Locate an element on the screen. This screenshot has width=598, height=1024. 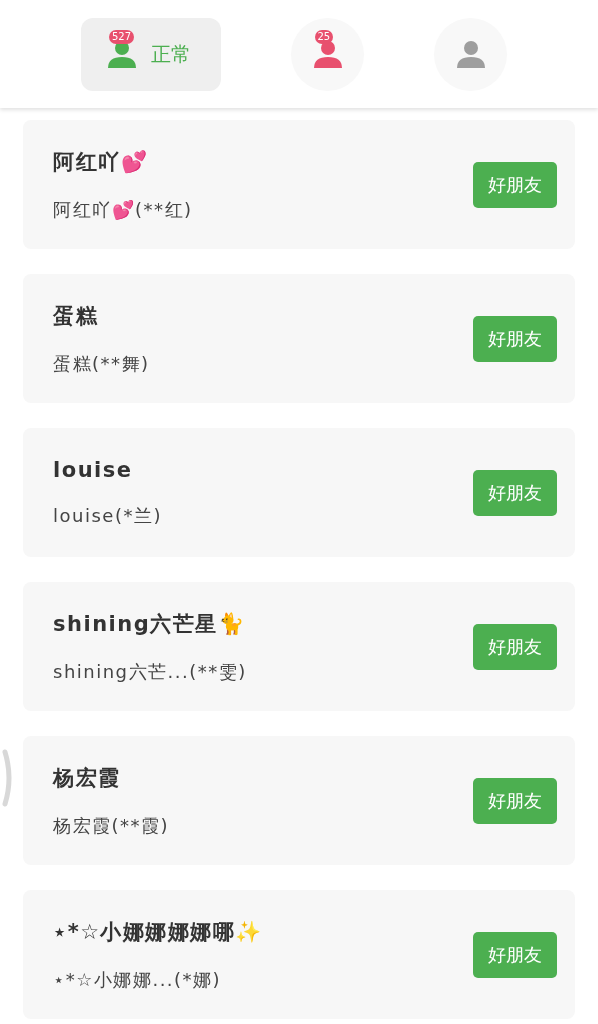
friend-detail: 阿红吖💕(**红) is located at coordinates (123, 209).